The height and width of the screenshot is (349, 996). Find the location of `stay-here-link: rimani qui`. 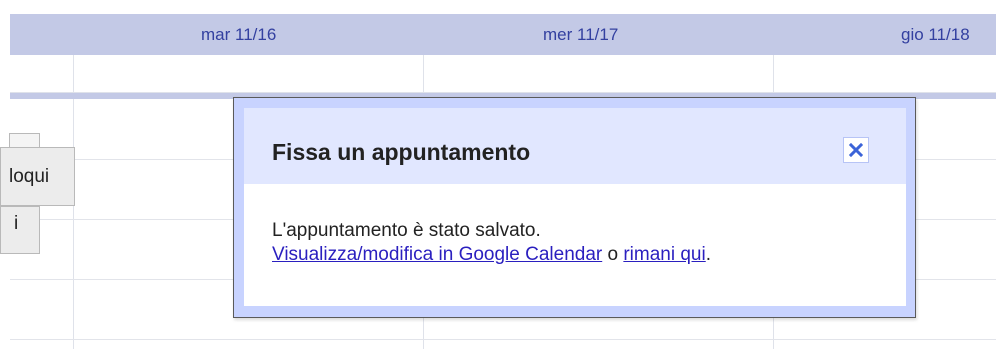

stay-here-link: rimani qui is located at coordinates (664, 254).